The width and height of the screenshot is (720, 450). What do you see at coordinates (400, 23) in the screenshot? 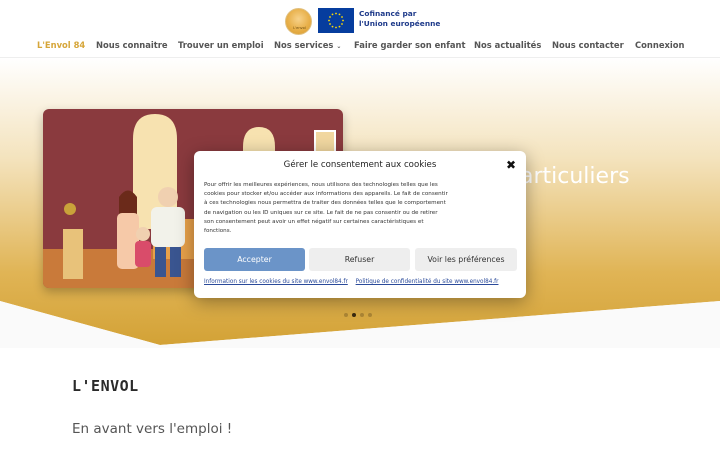
I see `eu-line-2: l'Union européenne` at bounding box center [400, 23].